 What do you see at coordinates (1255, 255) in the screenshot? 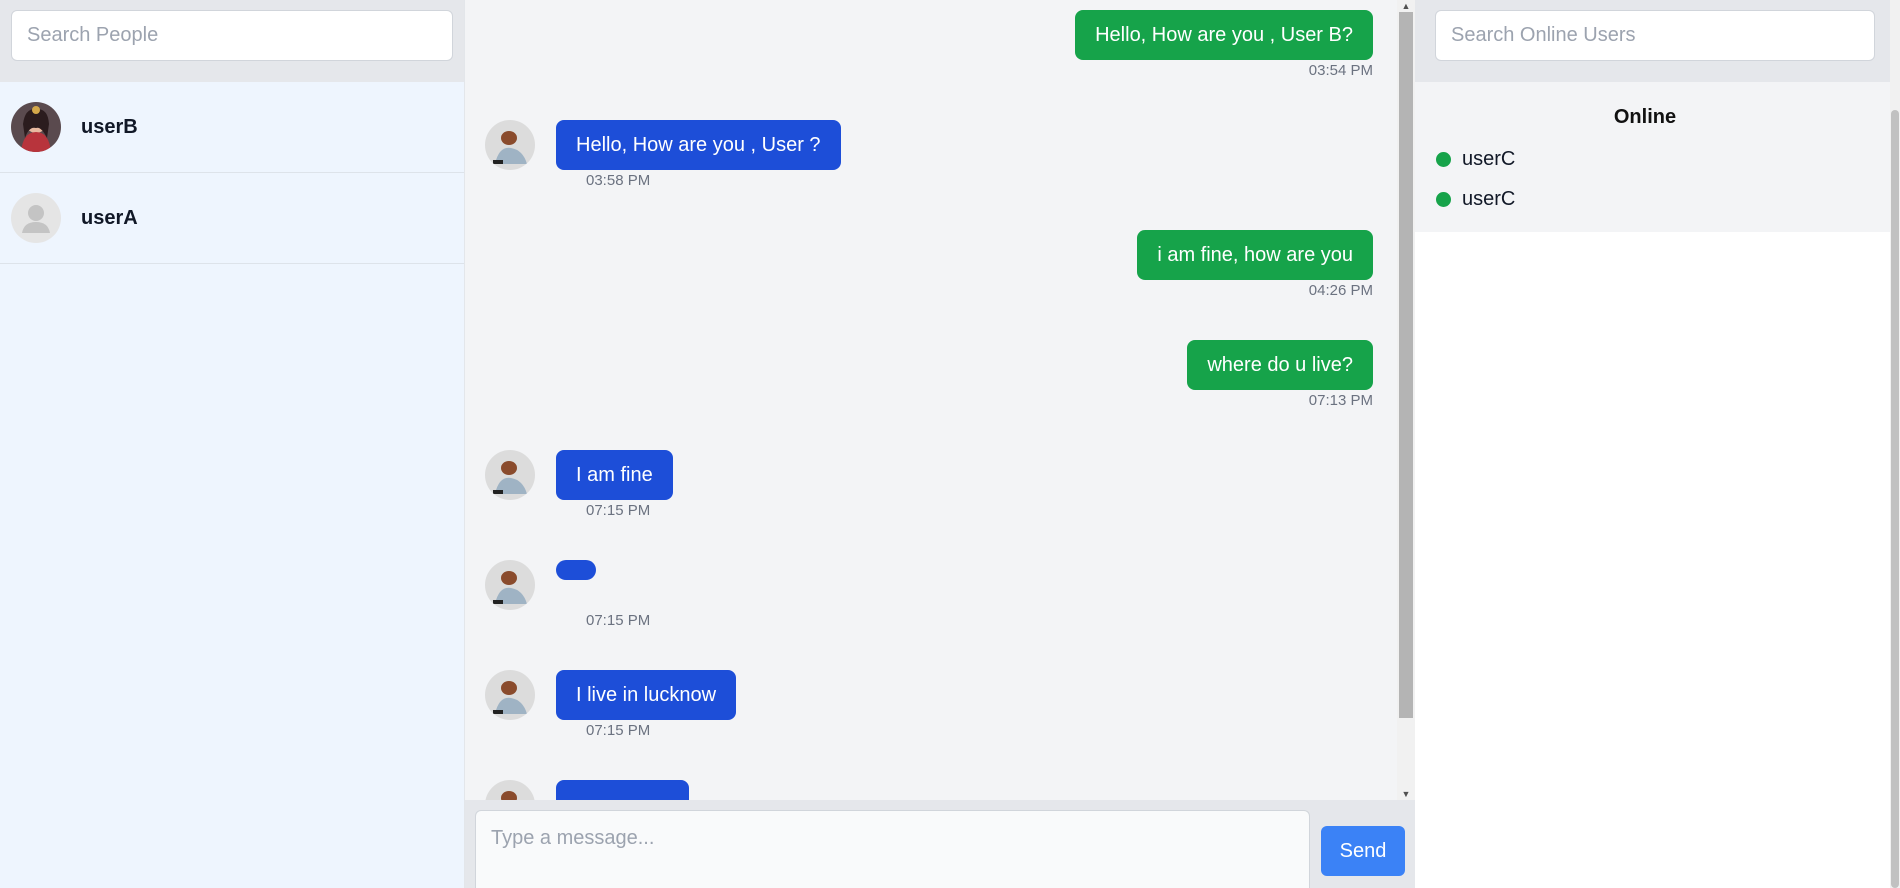
I see `message-bubble: i am fine, how are you` at bounding box center [1255, 255].